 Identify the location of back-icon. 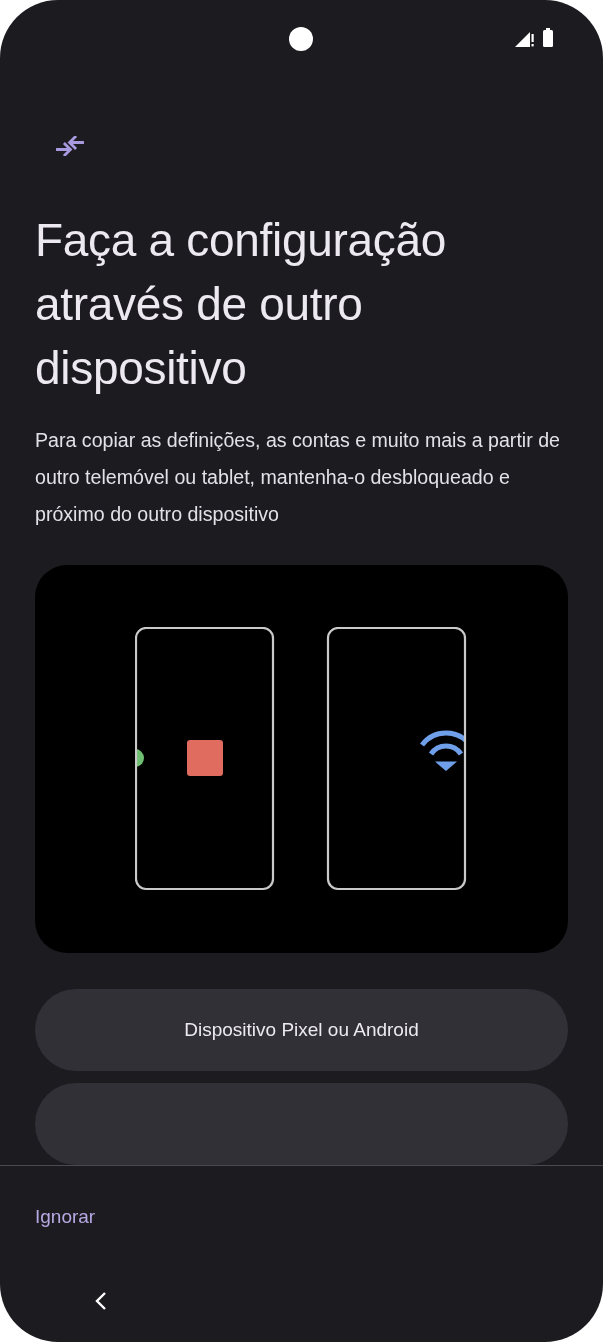
(101, 1301).